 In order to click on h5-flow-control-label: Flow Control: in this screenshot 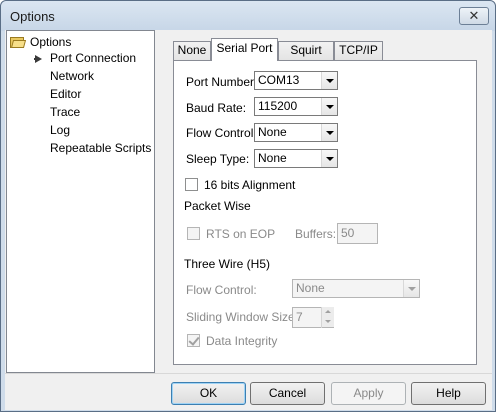, I will do `click(221, 290)`.